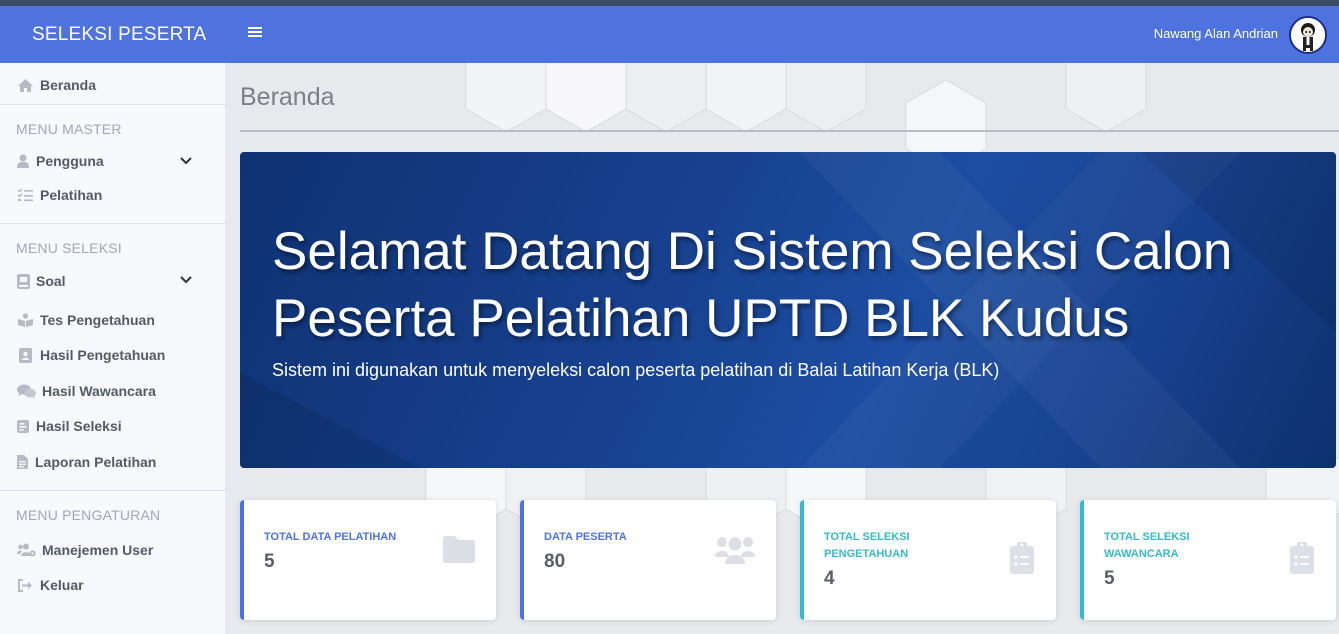  Describe the element at coordinates (69, 248) in the screenshot. I see `menu-seleksi-heading: MENU SELEKSI` at that location.